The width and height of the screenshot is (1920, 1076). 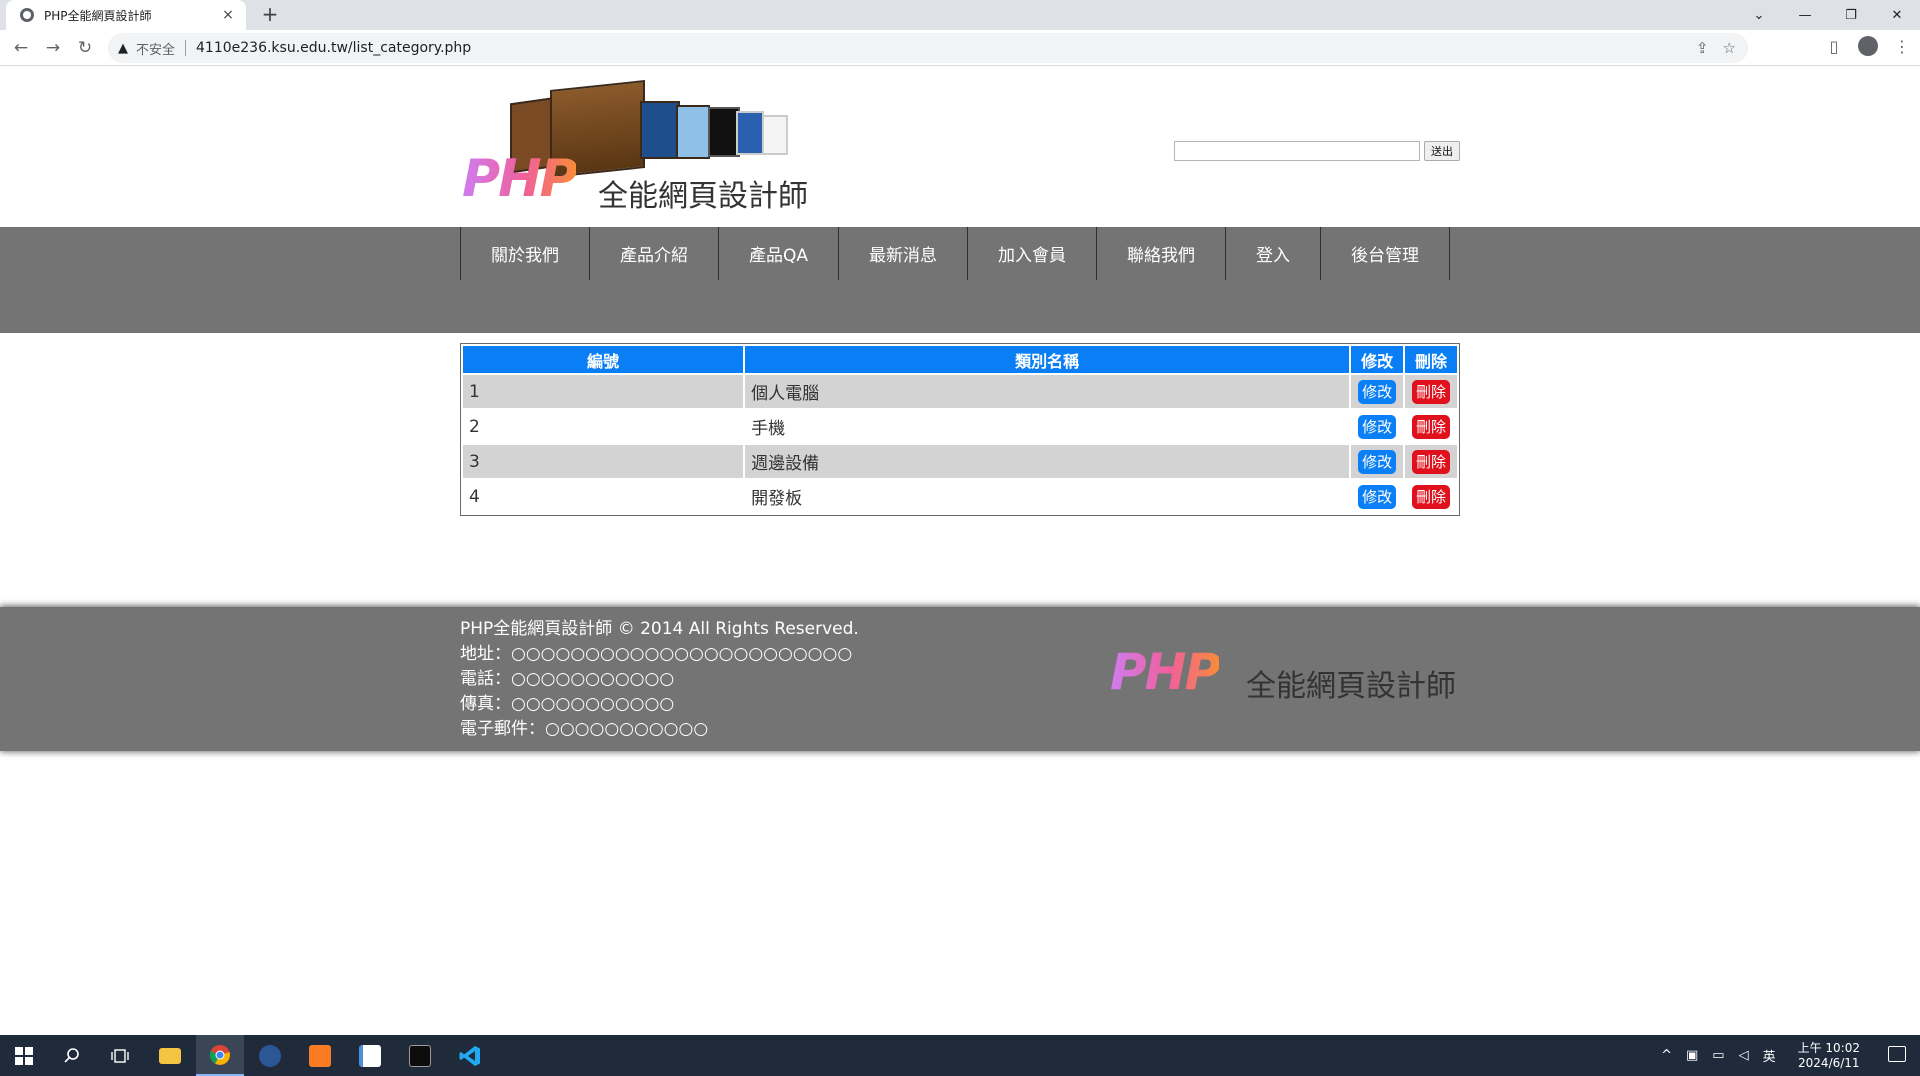 I want to click on divider, so click(x=186, y=48).